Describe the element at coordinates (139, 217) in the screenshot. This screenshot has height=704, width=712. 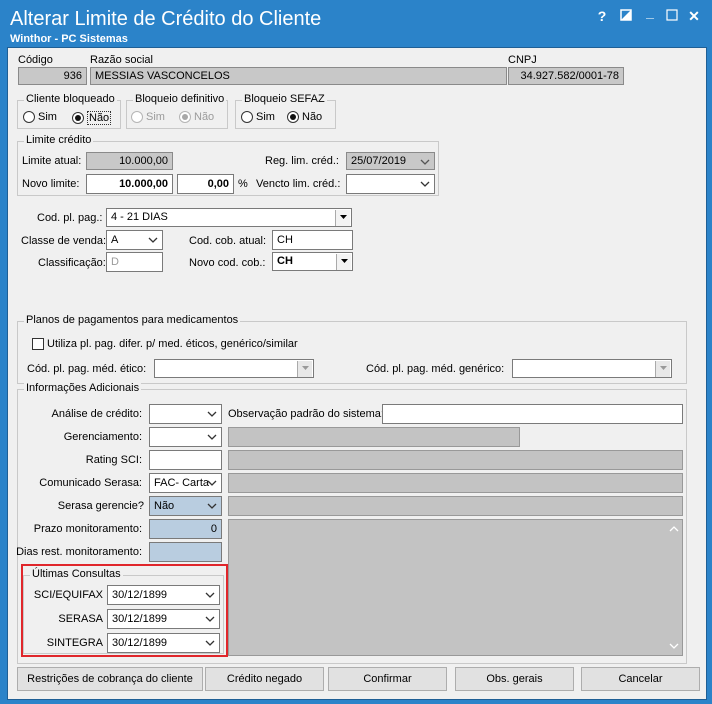
I see `cod-pl-pag-value: 4 - 21 DIAS` at that location.